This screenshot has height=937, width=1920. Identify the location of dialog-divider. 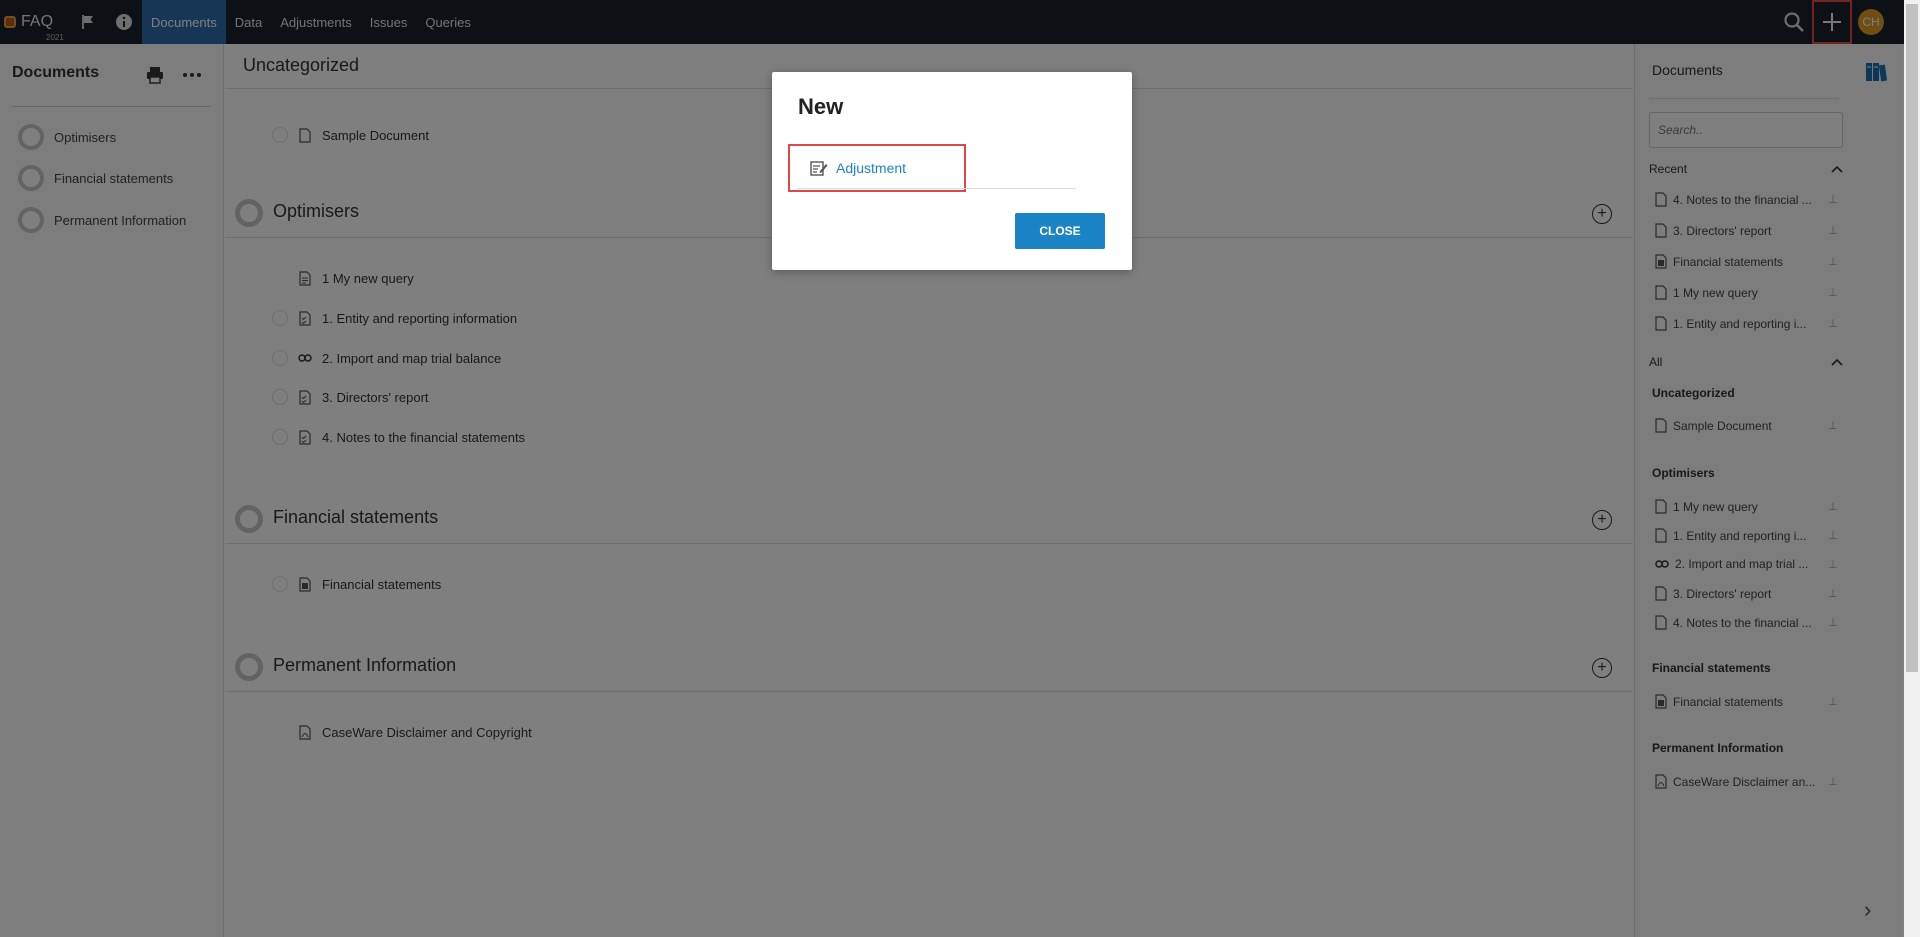
(937, 188).